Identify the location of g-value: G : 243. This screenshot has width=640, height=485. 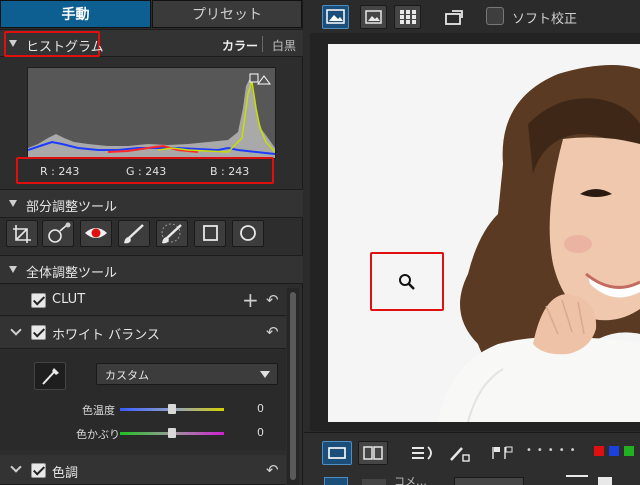
(146, 171).